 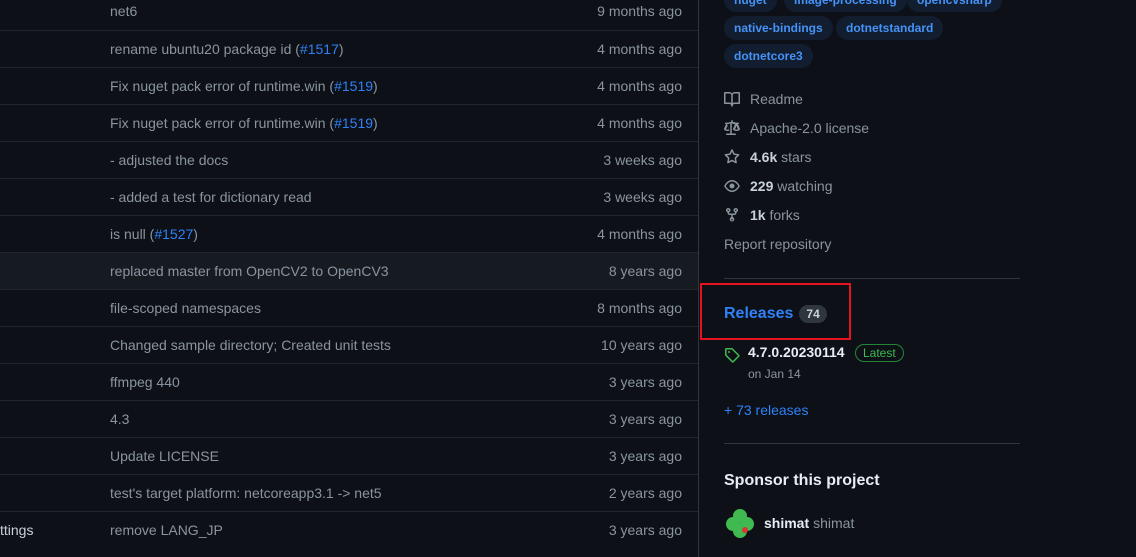 I want to click on stars-count: 4.6k, so click(x=764, y=157).